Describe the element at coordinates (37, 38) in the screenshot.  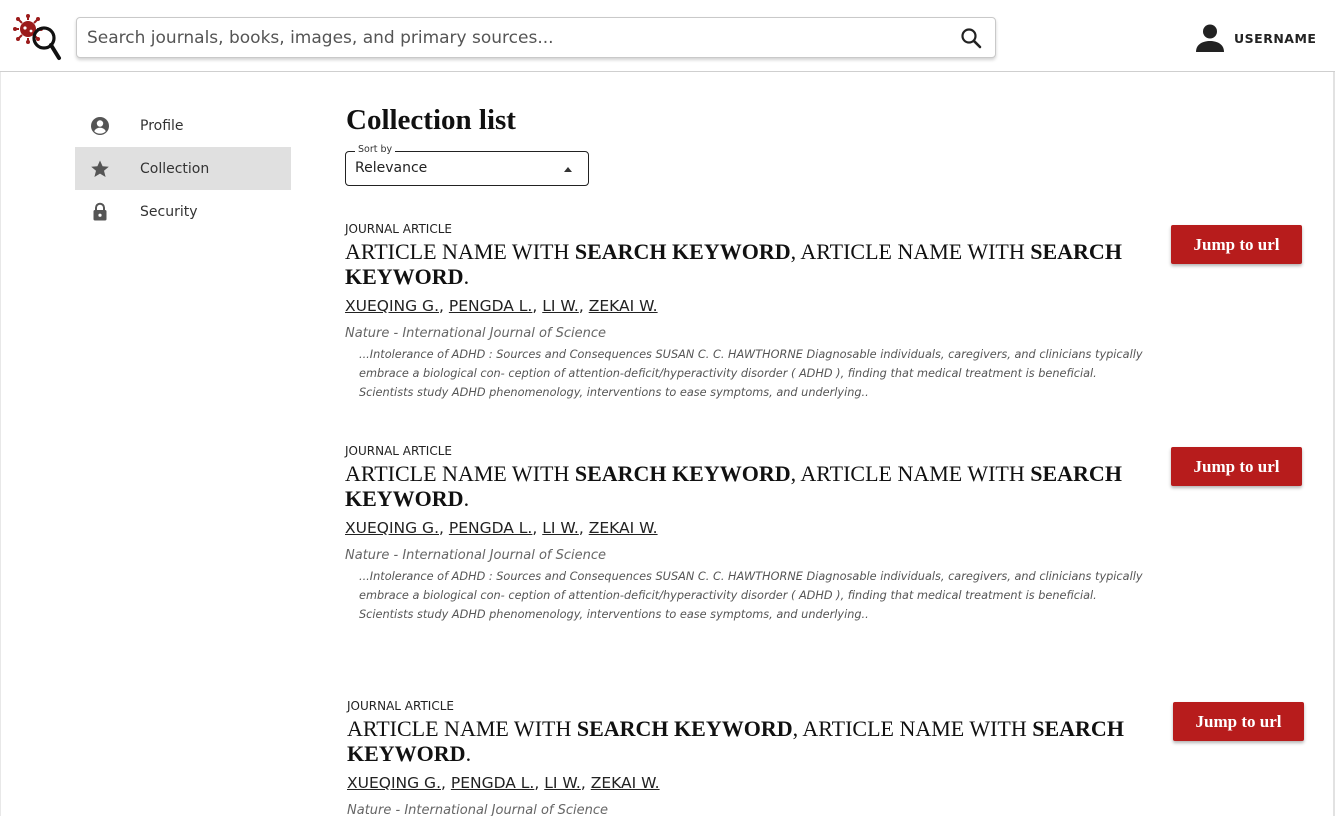
I see `virus-magnifier-logo` at that location.